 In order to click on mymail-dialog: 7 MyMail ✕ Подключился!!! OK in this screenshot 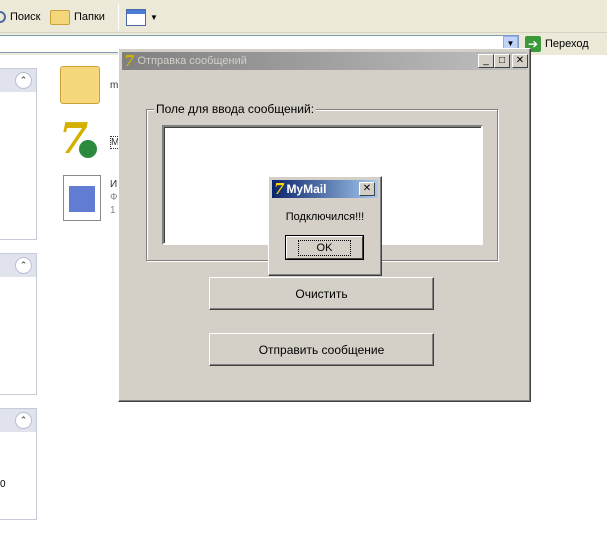, I will do `click(325, 226)`.